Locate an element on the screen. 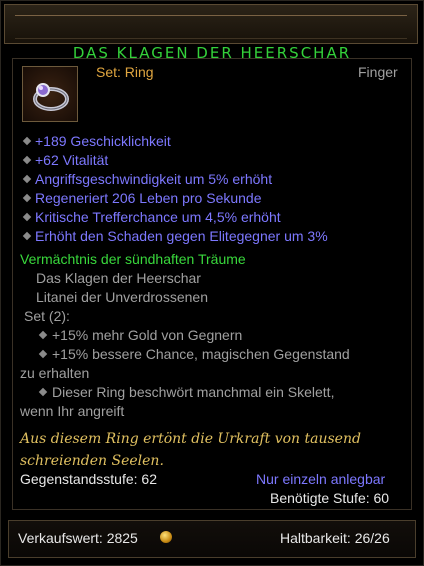 The image size is (424, 566). ring-icon is located at coordinates (50, 94).